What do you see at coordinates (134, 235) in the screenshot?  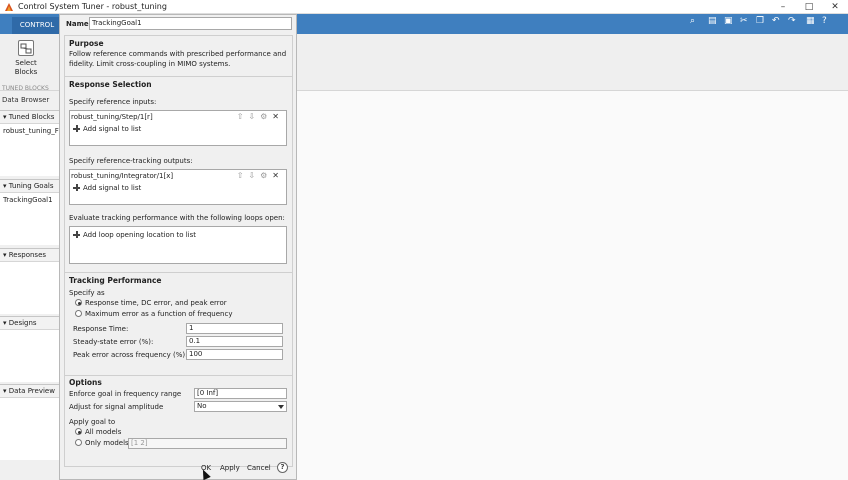 I see `add-loop-button: Add loop opening location to list` at bounding box center [134, 235].